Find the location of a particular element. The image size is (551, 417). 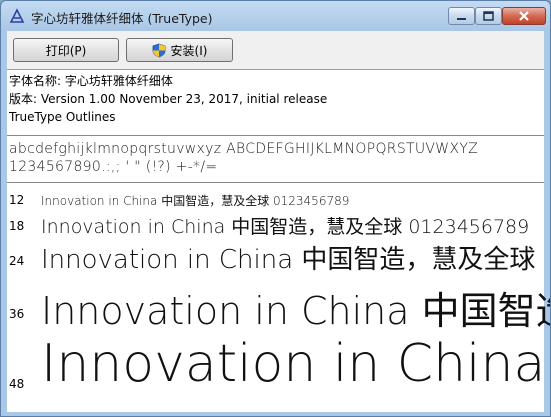

sample-text: Innovation in China is located at coordinates (293, 364).